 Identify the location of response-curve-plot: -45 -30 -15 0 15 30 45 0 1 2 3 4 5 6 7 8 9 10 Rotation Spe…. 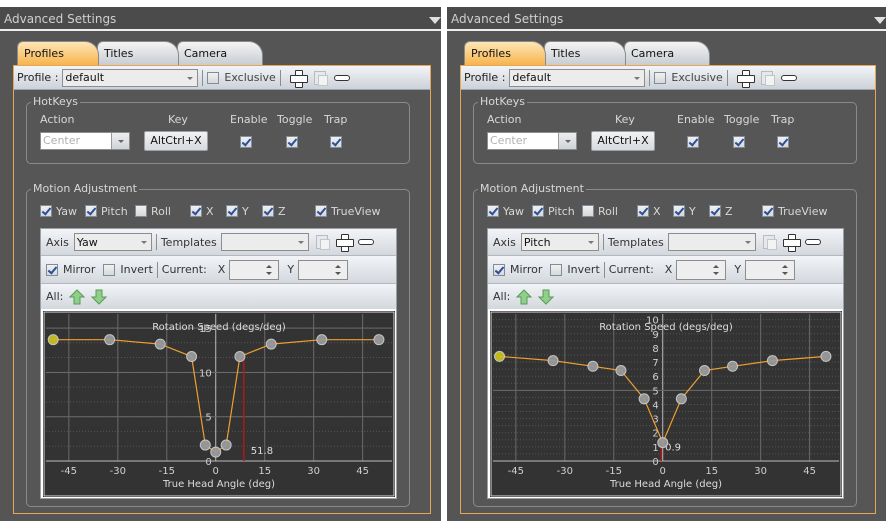
(666, 404).